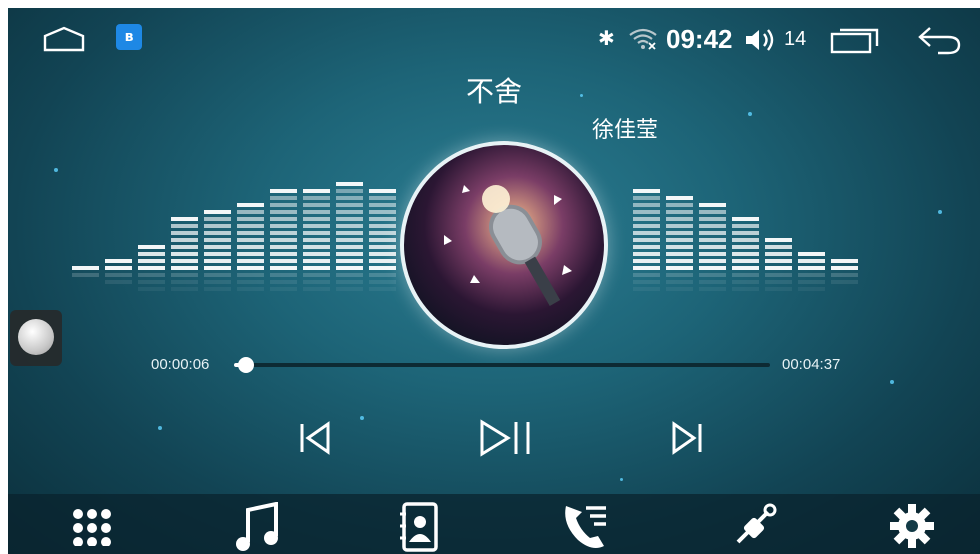  What do you see at coordinates (494, 524) in the screenshot?
I see `bottom-dock` at bounding box center [494, 524].